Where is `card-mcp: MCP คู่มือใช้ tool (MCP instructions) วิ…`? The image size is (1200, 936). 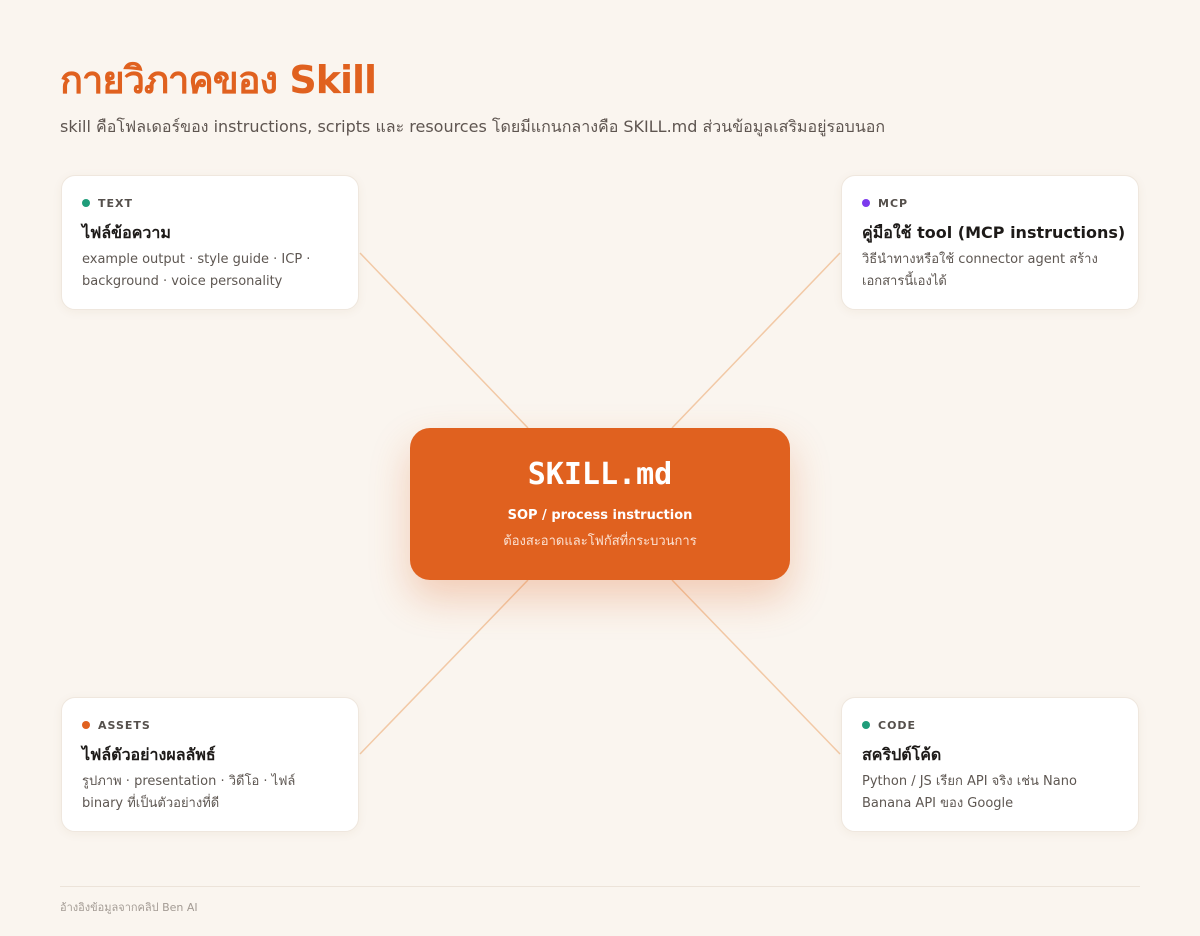 card-mcp: MCP คู่มือใช้ tool (MCP instructions) วิ… is located at coordinates (990, 242).